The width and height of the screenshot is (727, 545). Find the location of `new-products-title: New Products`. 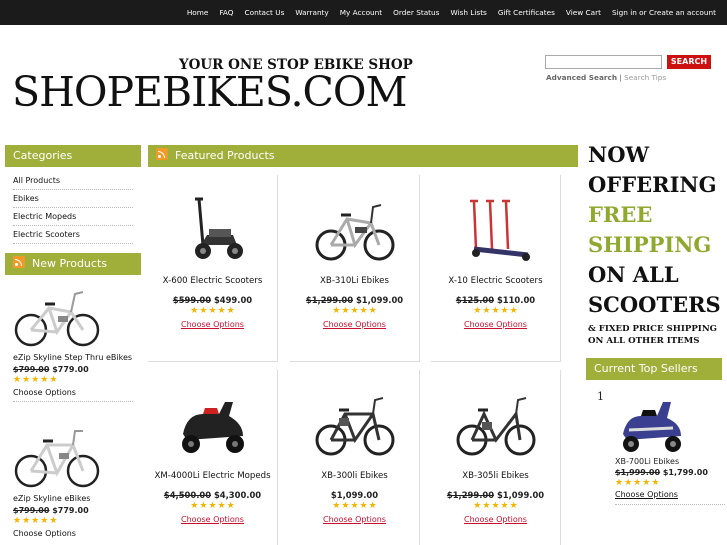

new-products-title: New Products is located at coordinates (69, 263).